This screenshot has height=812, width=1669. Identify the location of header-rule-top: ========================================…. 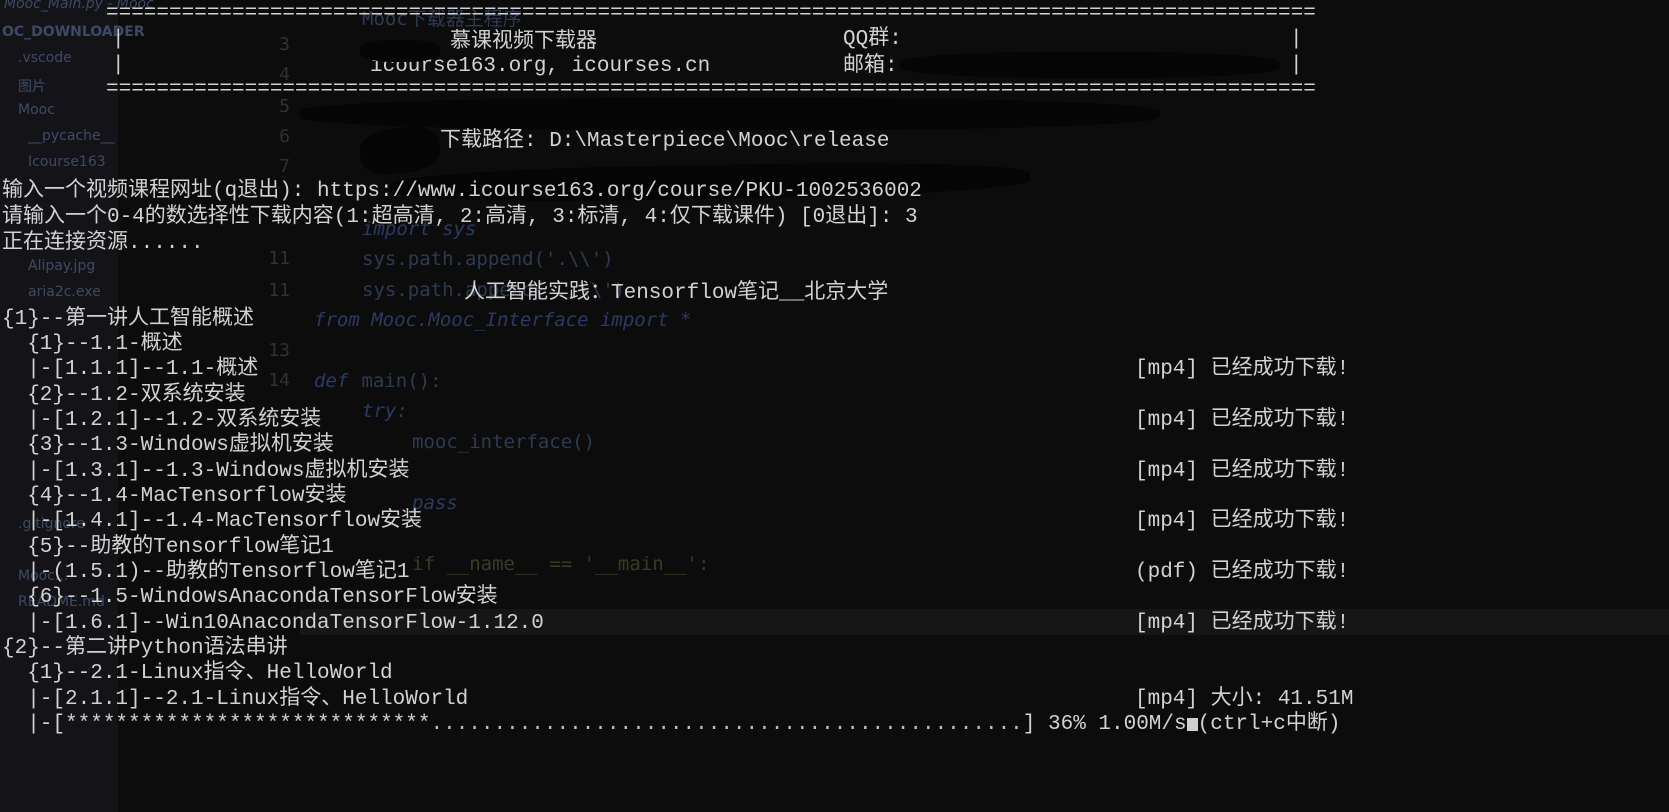
(711, 13).